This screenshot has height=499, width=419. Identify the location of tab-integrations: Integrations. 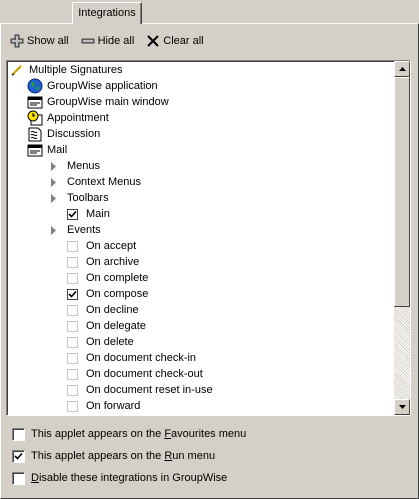
(107, 13).